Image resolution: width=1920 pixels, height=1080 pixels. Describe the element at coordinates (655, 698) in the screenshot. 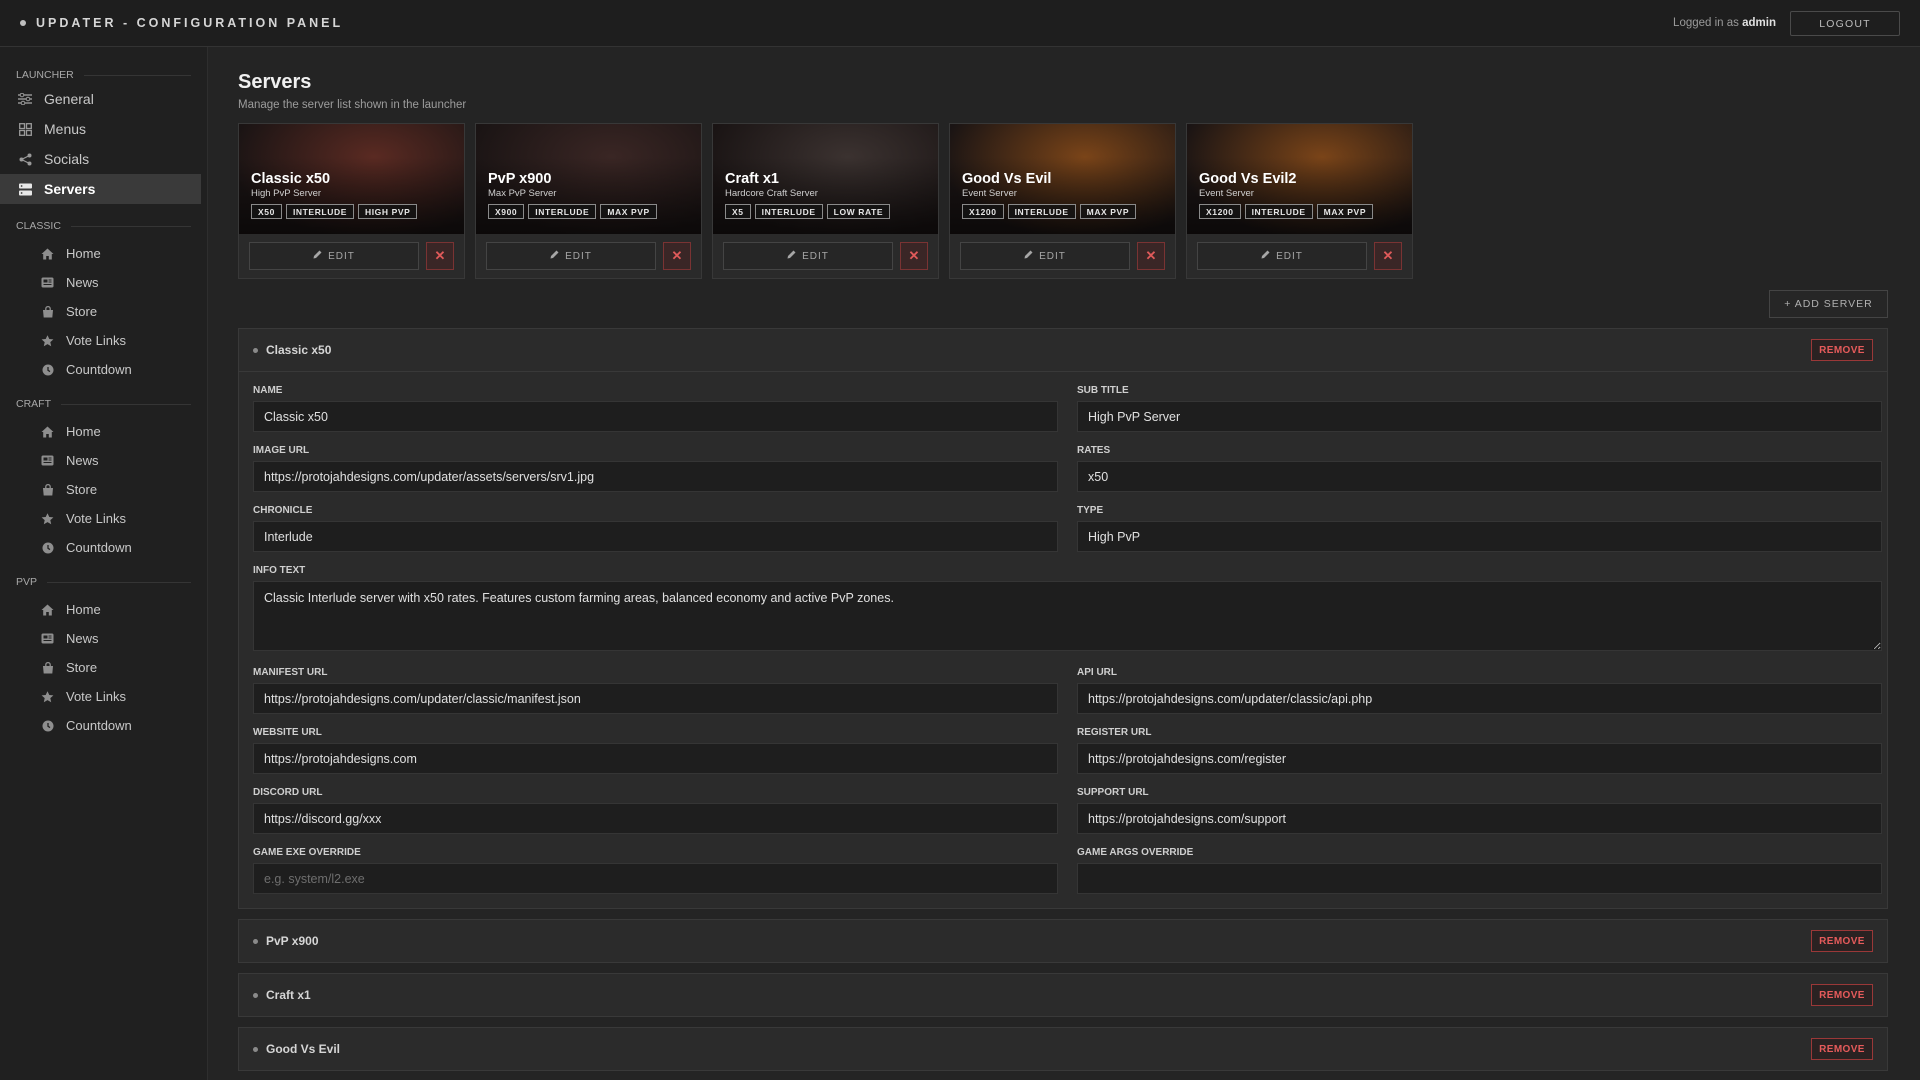

I see `manifest-url-input` at that location.